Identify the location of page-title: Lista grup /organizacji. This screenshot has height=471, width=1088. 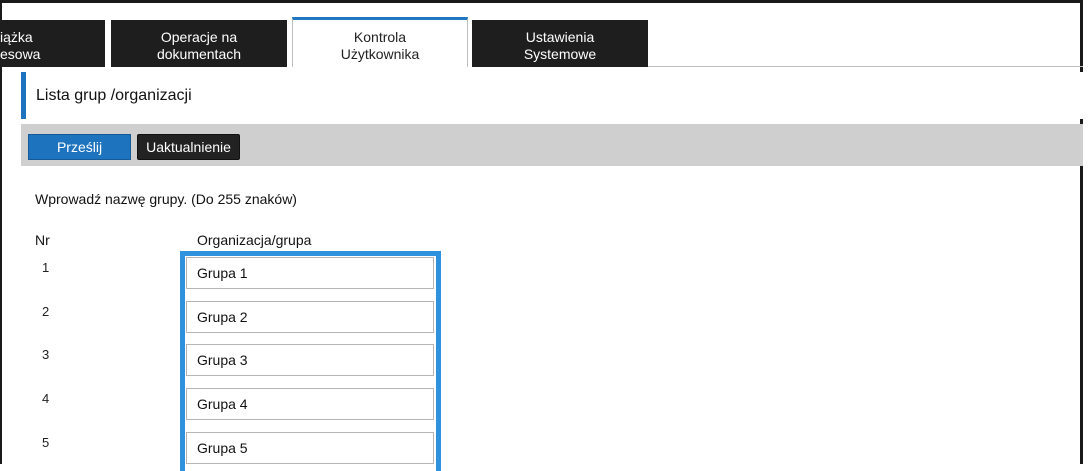
(114, 95).